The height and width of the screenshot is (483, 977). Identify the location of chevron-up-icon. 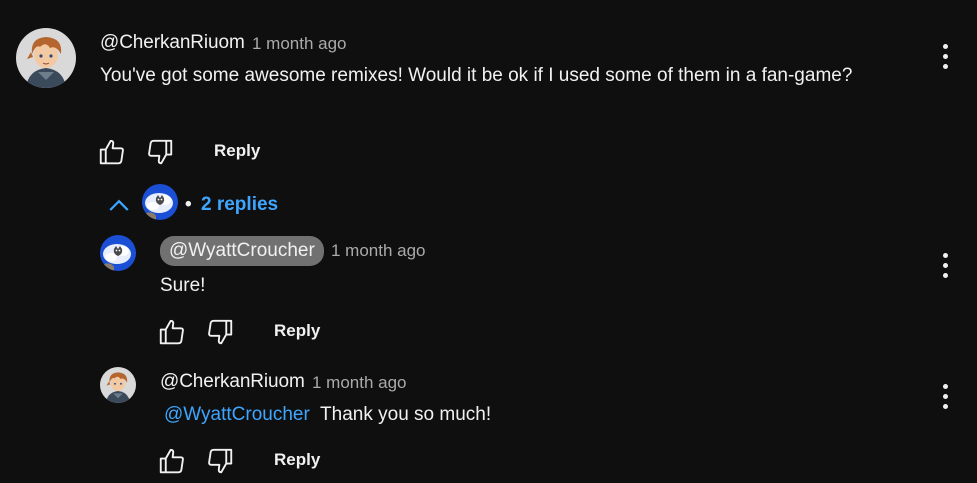
(119, 205).